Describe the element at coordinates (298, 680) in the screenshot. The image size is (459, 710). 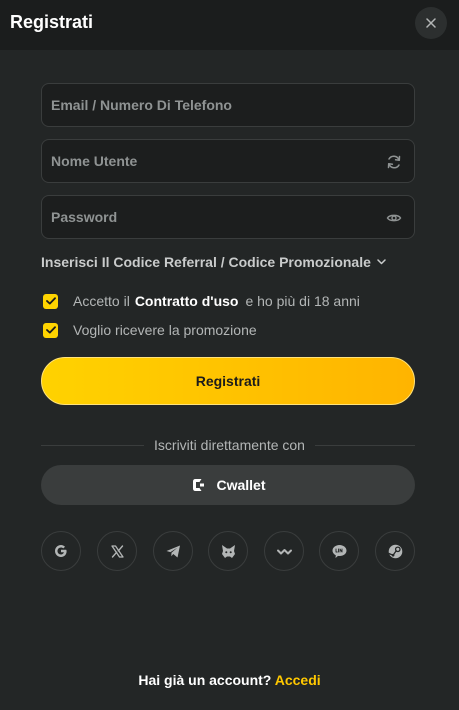
I see `login-link: Accedi` at that location.